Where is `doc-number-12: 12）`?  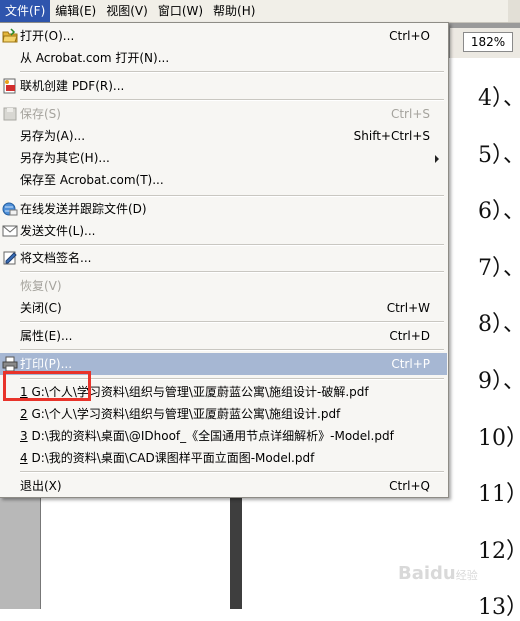 doc-number-12: 12） is located at coordinates (499, 551).